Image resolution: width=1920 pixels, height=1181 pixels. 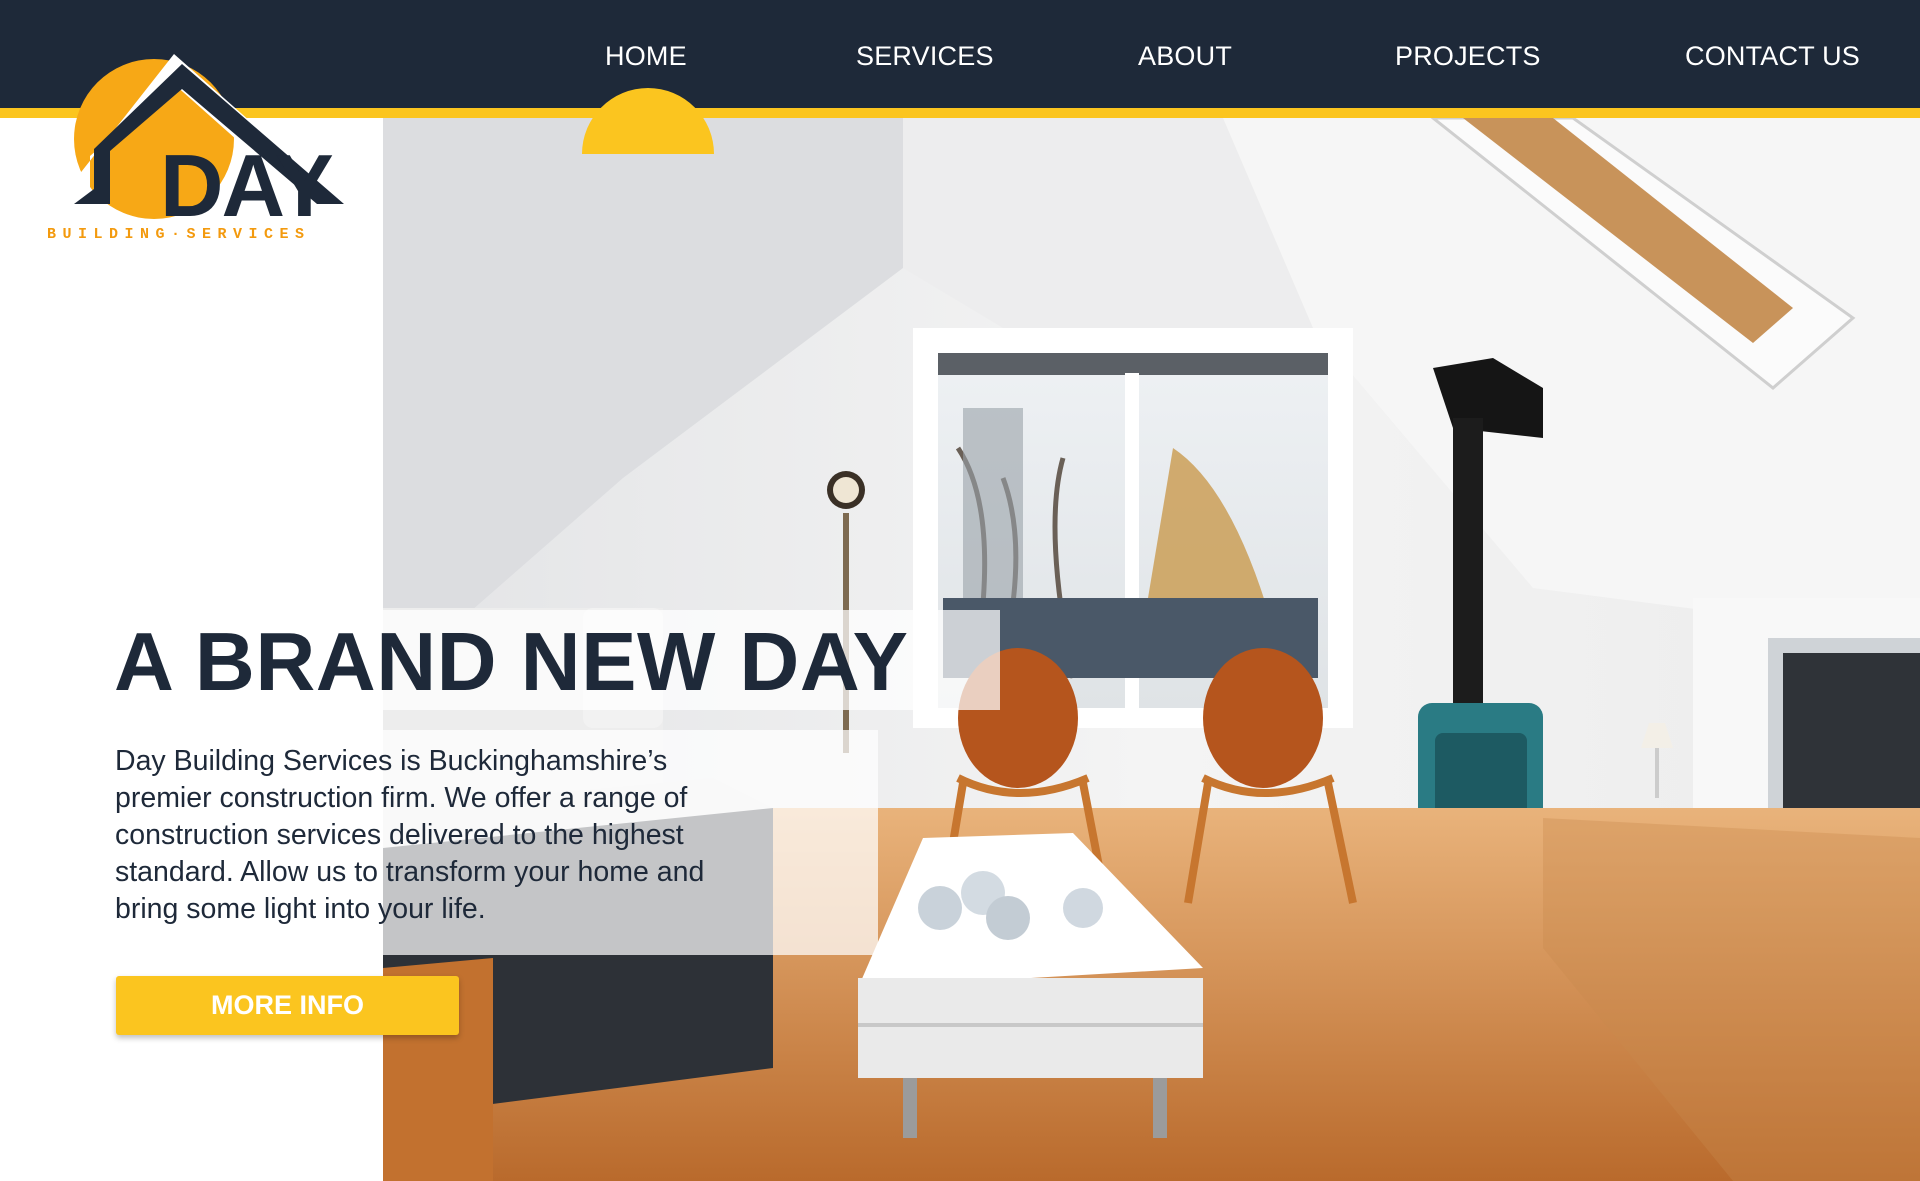 What do you see at coordinates (646, 56) in the screenshot?
I see `nav-home: HOME` at bounding box center [646, 56].